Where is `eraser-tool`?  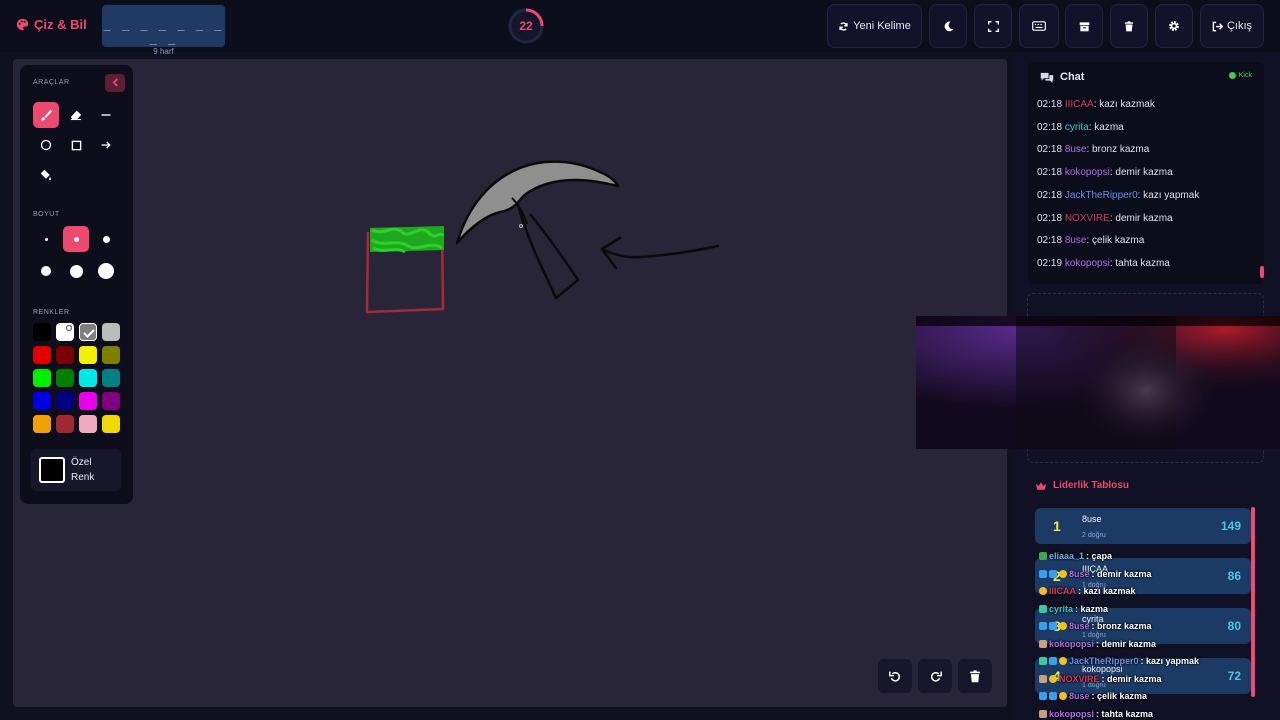
eraser-tool is located at coordinates (76, 115).